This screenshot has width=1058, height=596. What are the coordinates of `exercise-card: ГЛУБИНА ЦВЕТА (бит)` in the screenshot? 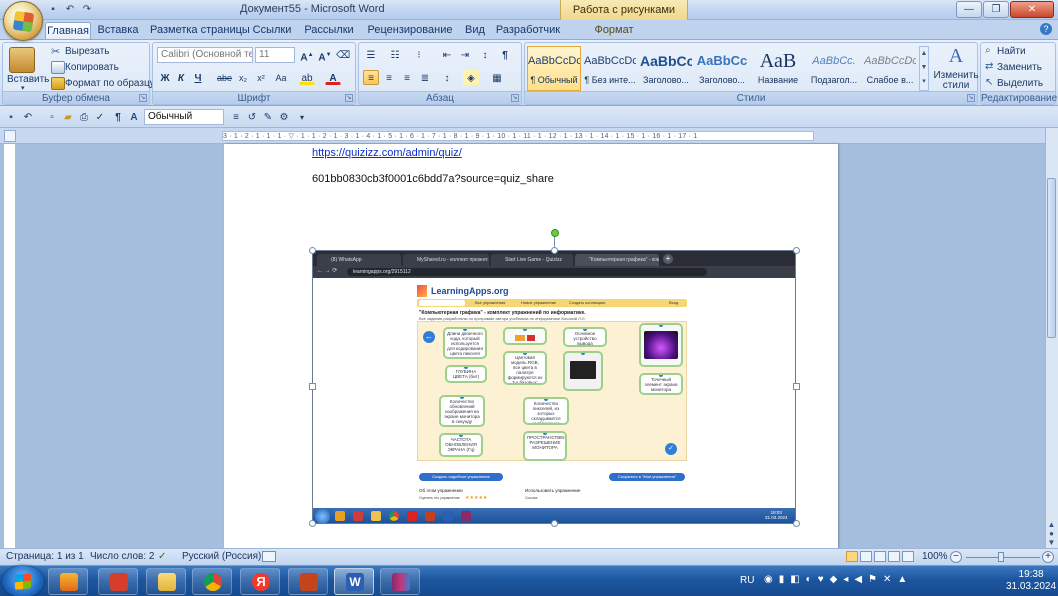 It's located at (466, 374).